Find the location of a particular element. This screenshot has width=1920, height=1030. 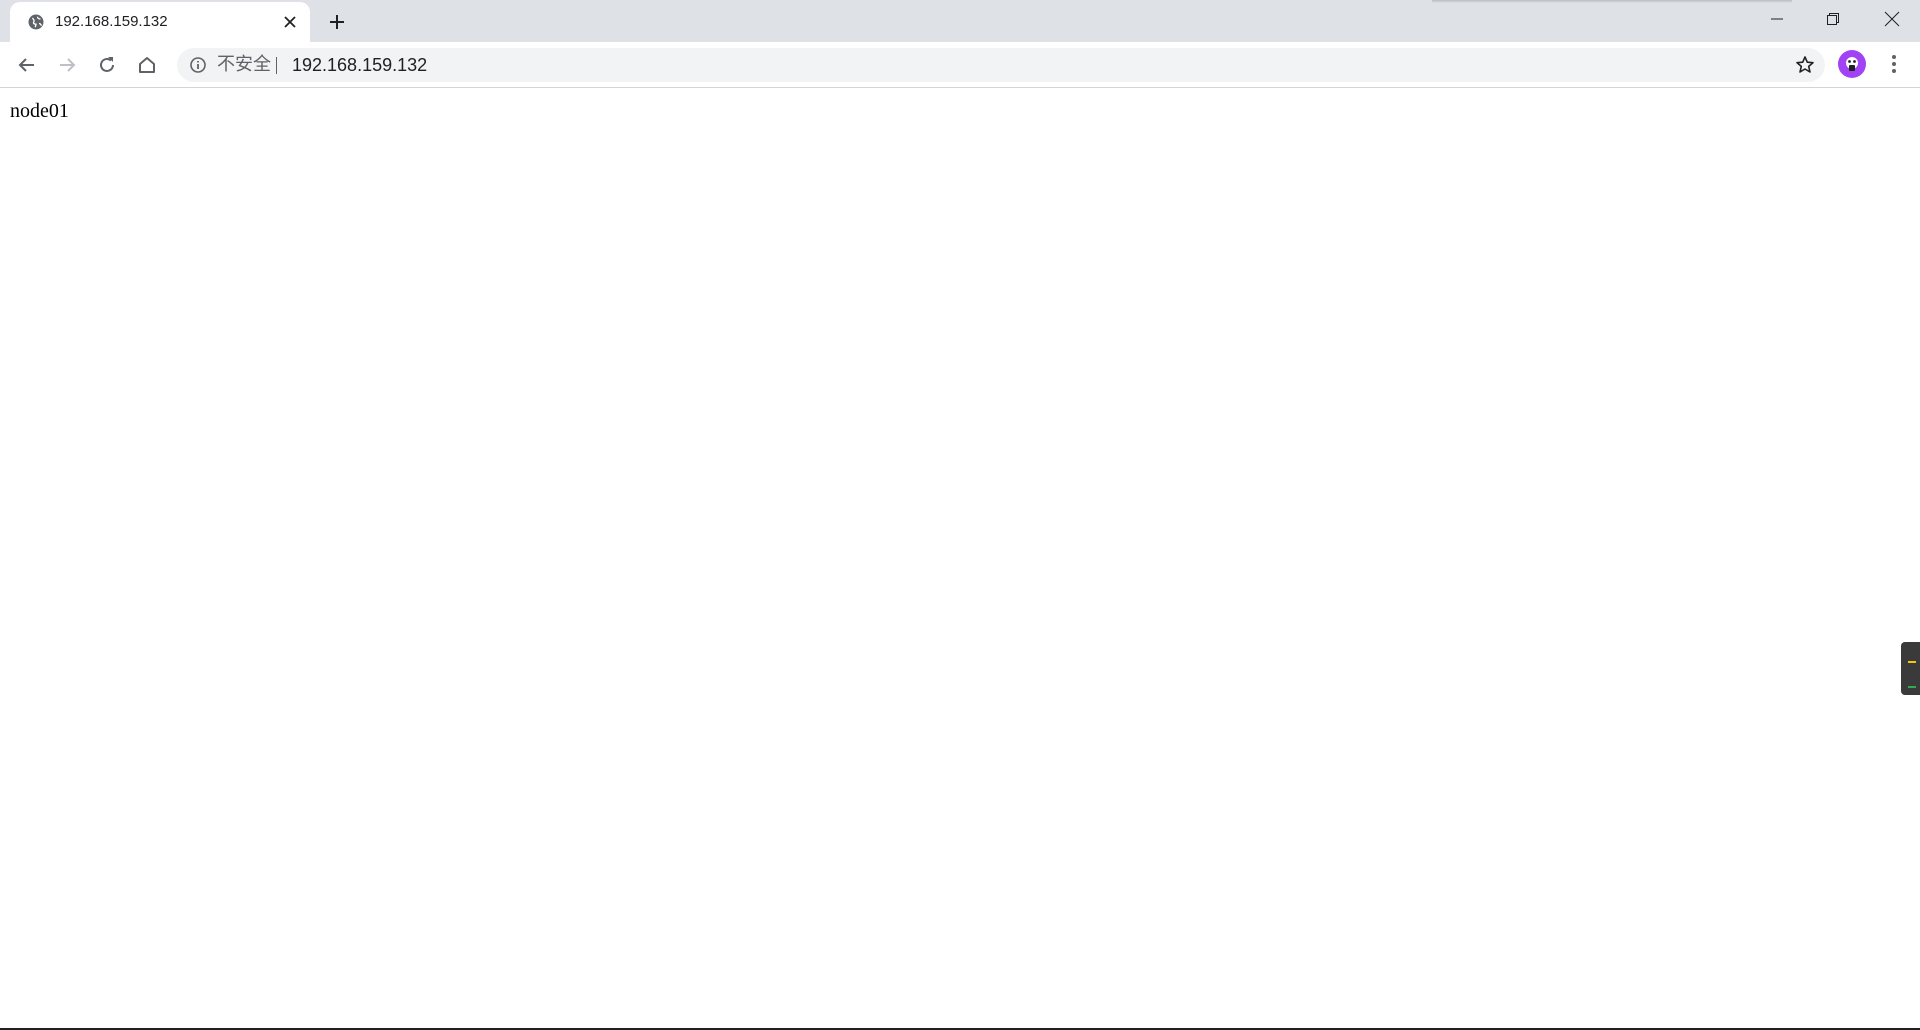

arrow-left-icon is located at coordinates (26, 65).